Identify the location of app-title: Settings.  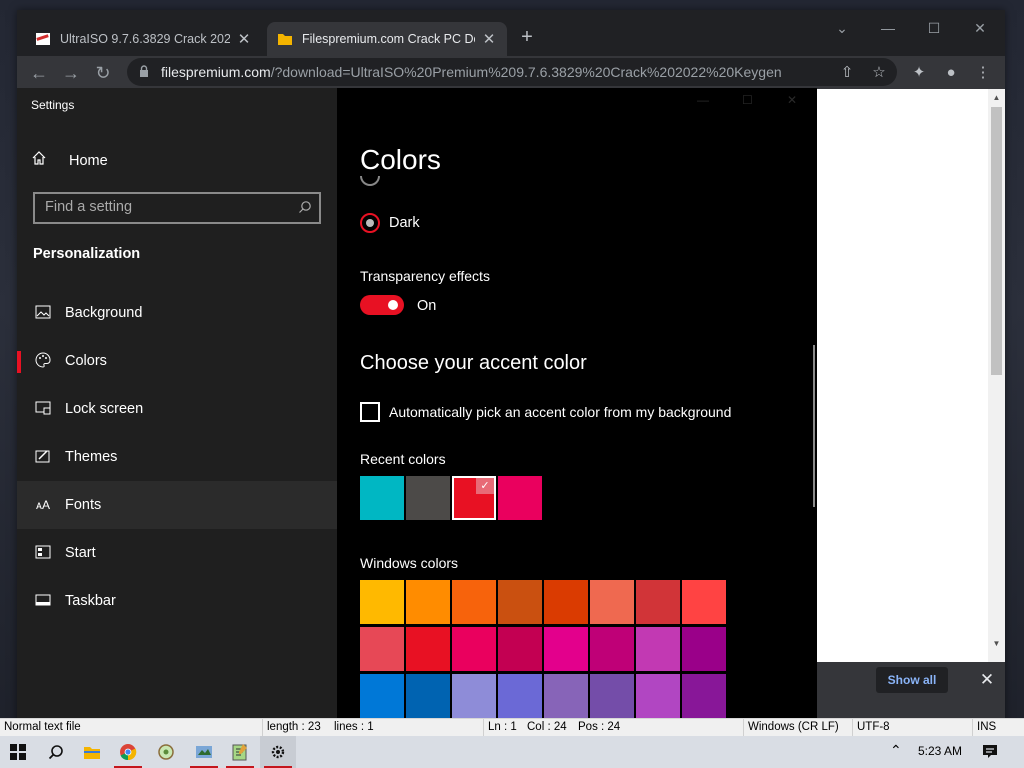
(53, 105).